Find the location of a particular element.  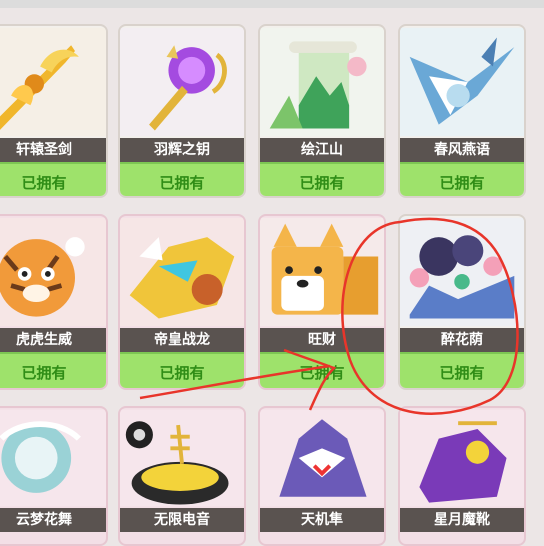

item-name: 旺财 is located at coordinates (322, 340).